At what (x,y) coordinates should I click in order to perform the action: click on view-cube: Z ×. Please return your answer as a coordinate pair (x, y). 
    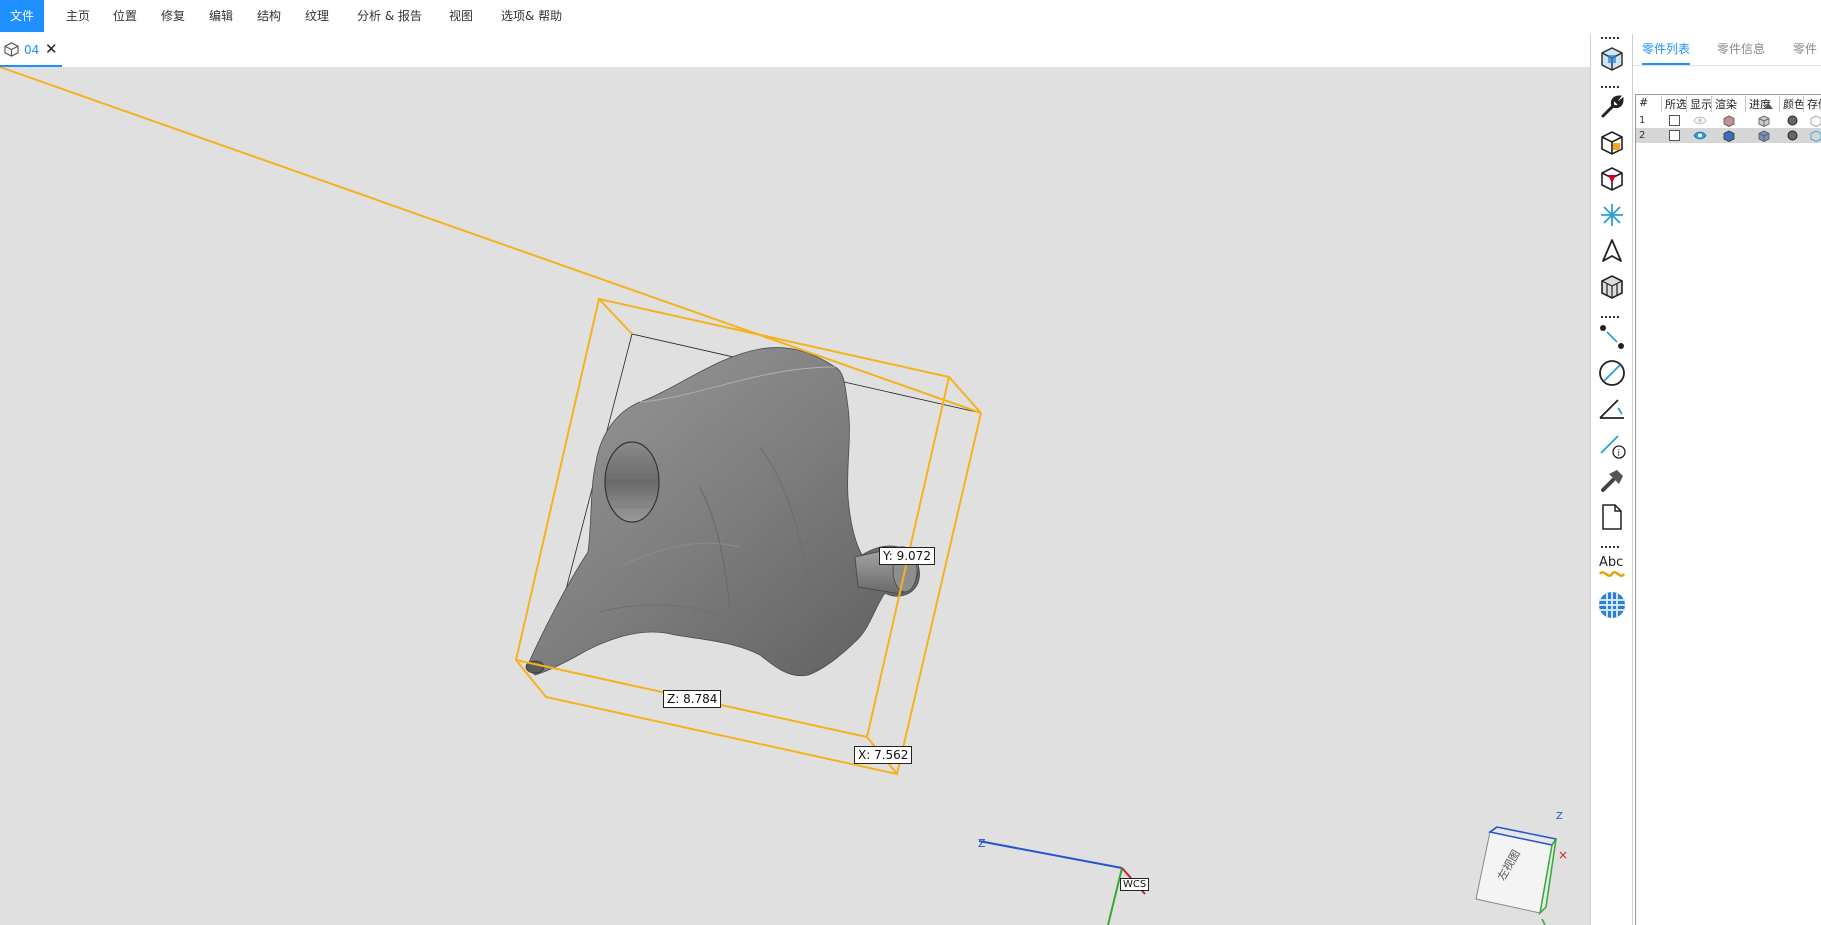
    Looking at the image, I should click on (1521, 868).